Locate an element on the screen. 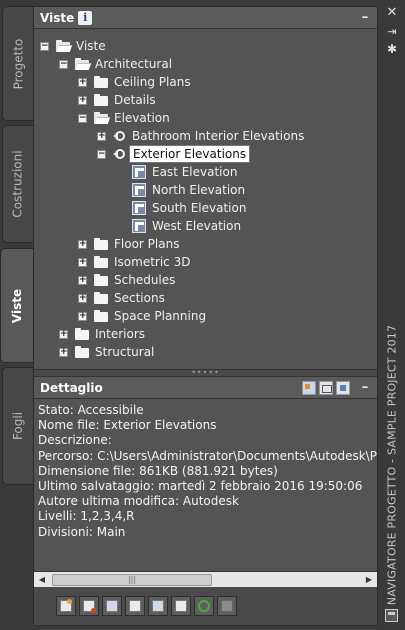 This screenshot has width=405, height=630. tree-node-label: Schedules is located at coordinates (145, 280).